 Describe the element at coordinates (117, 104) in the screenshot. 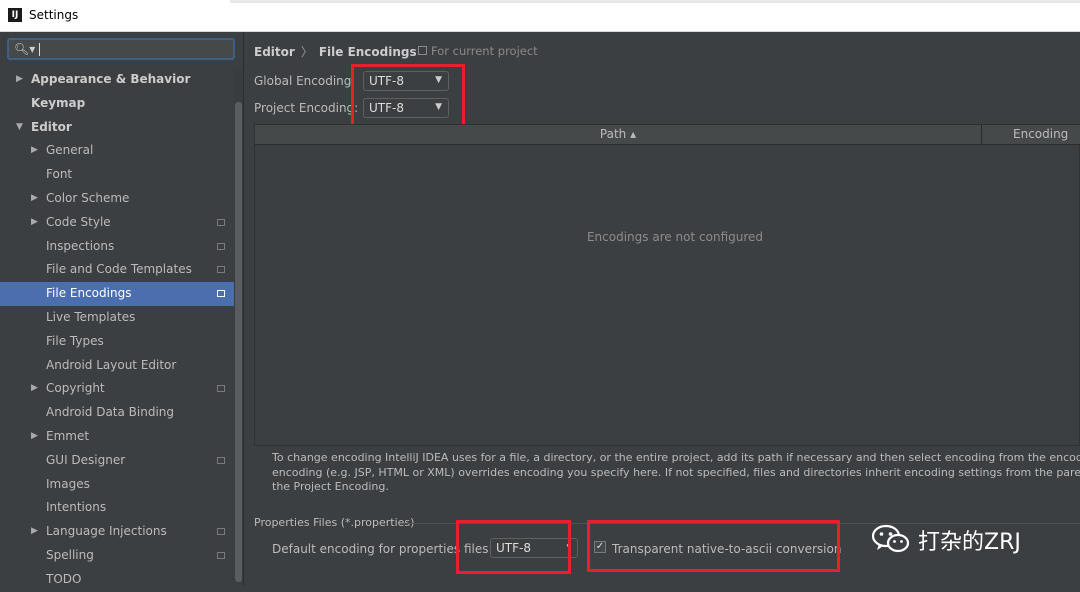

I see `sidebar-item-keymap: Keymap` at that location.